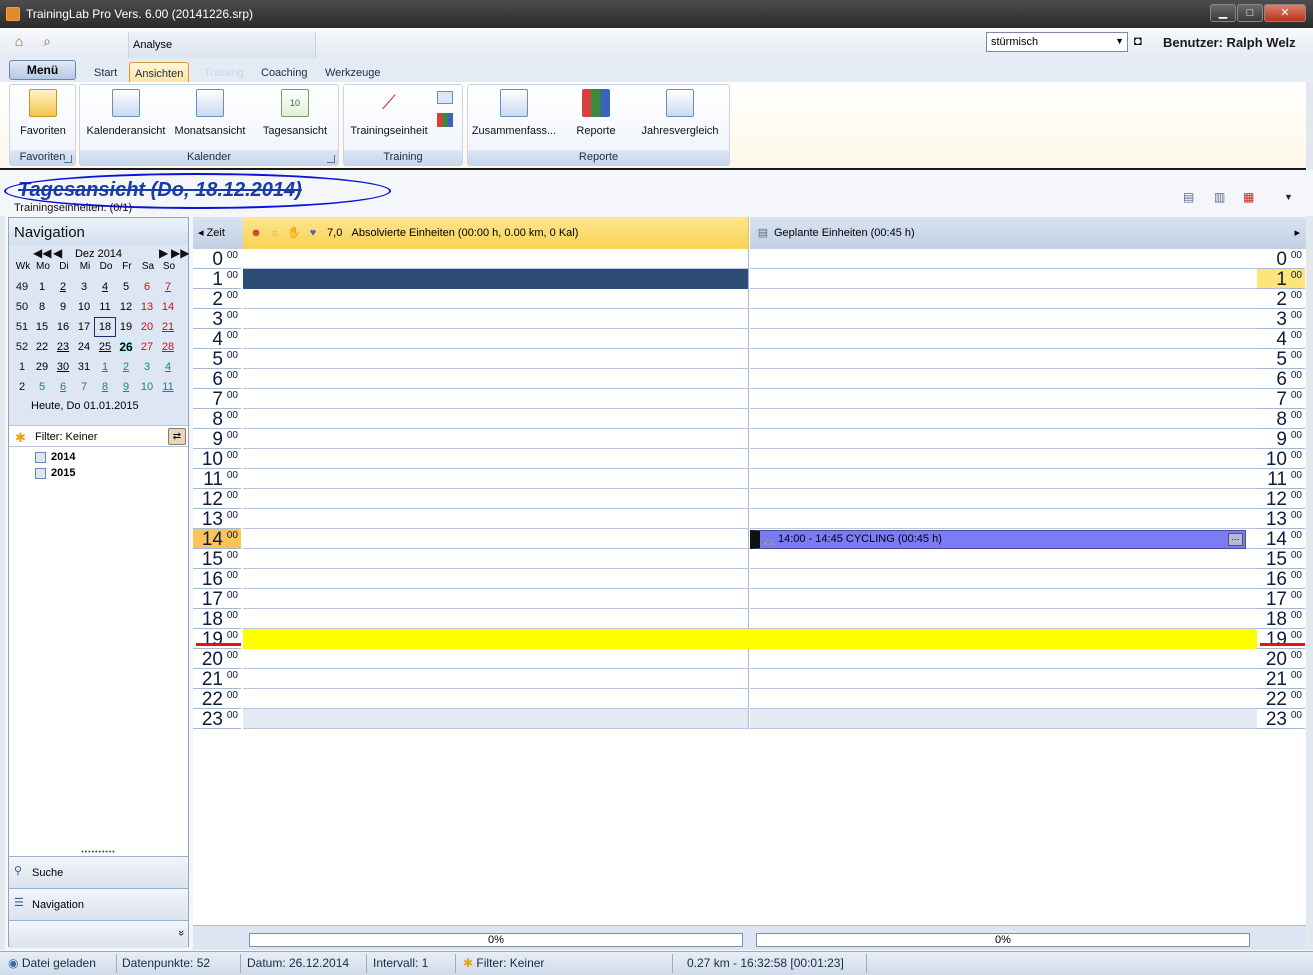 This screenshot has width=1313, height=975. What do you see at coordinates (42, 70) in the screenshot?
I see `menu-button: Menü` at bounding box center [42, 70].